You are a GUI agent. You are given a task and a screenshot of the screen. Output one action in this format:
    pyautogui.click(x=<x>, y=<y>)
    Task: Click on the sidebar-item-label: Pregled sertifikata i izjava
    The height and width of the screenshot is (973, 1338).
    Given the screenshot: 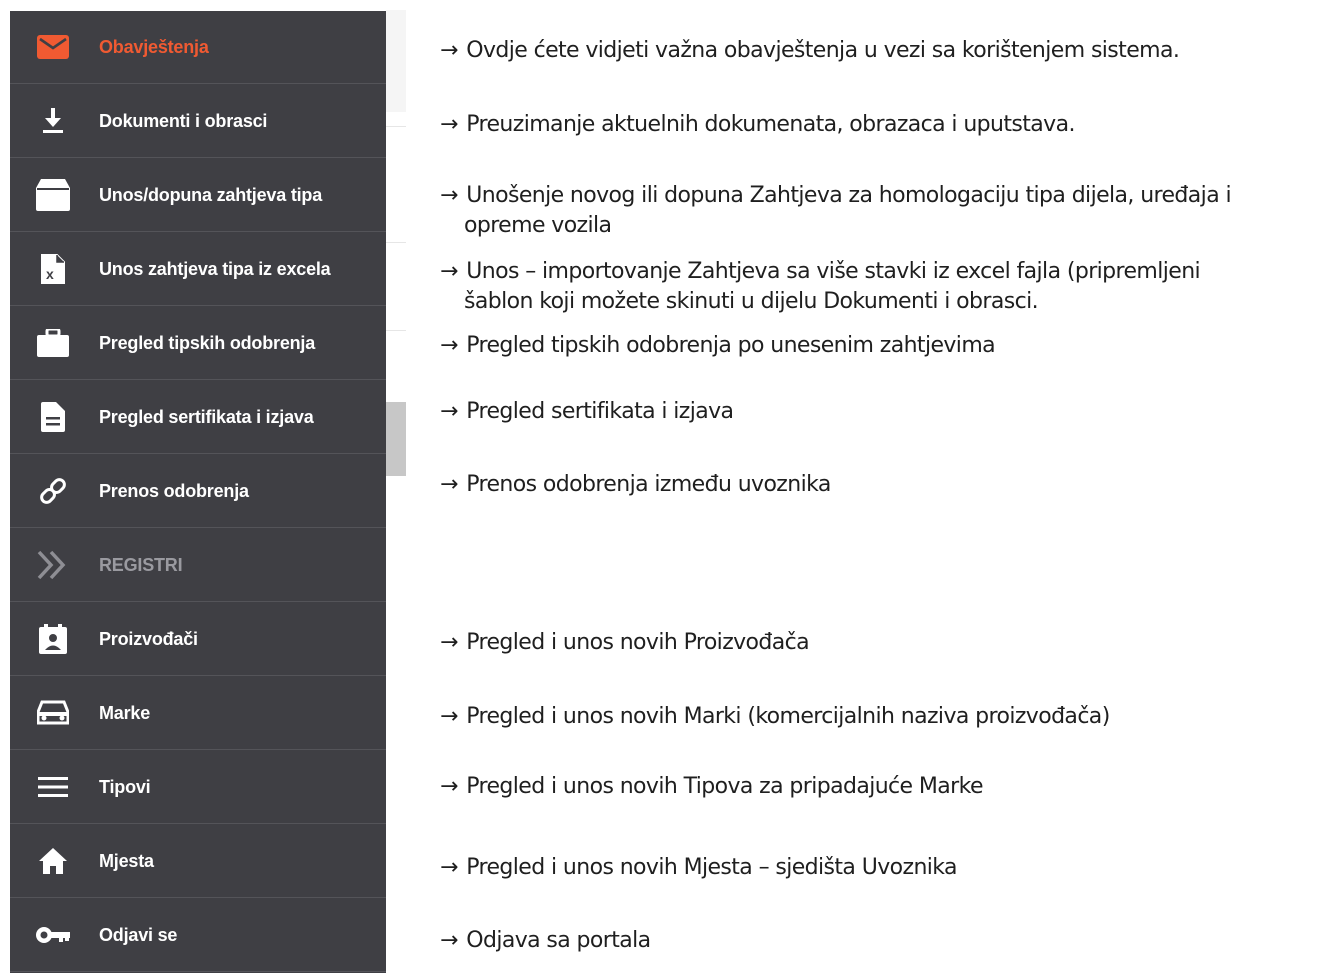 What is the action you would take?
    pyautogui.click(x=206, y=416)
    